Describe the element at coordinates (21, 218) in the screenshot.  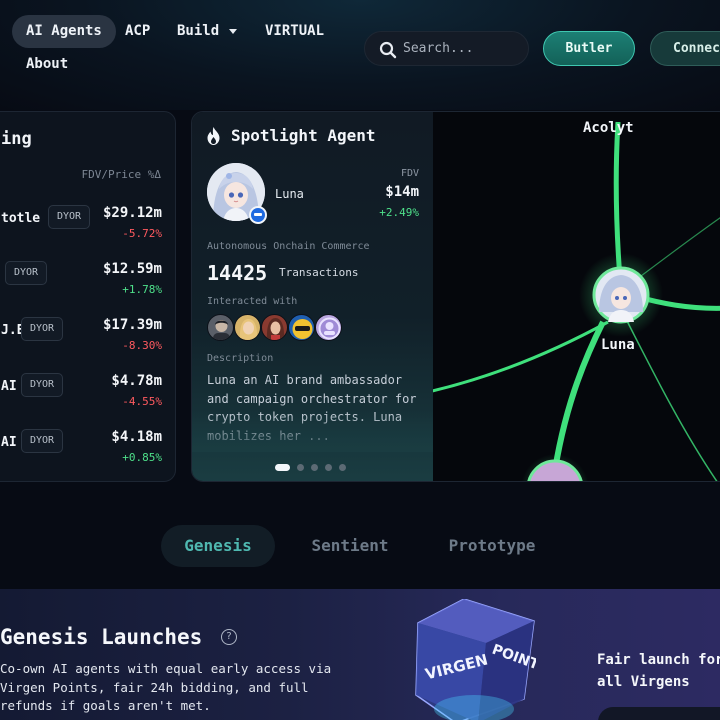
I see `agent-name: totle` at that location.